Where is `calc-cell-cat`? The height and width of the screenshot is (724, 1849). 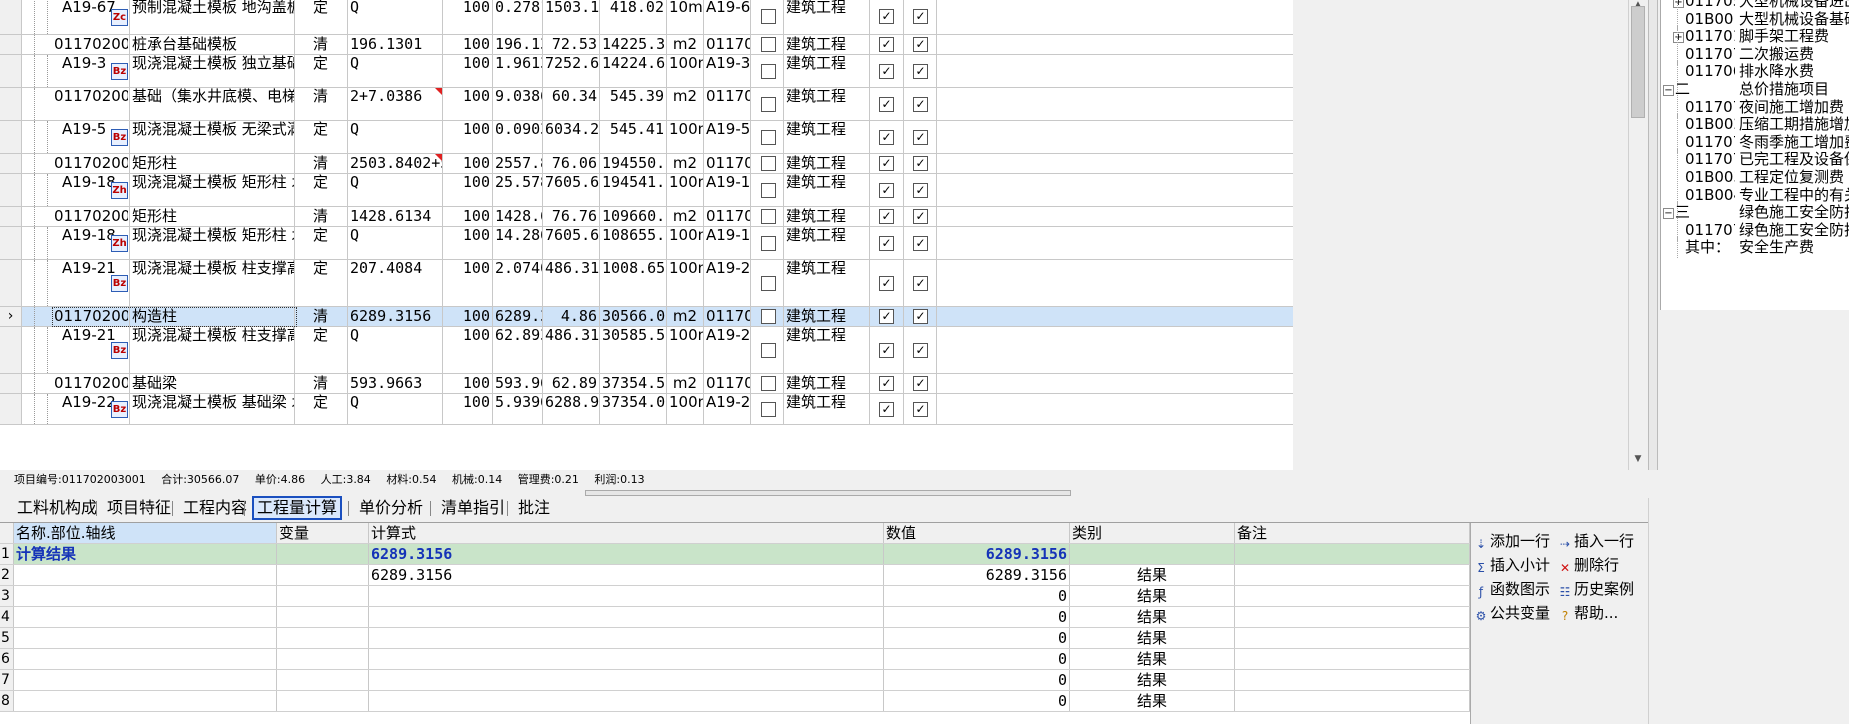
calc-cell-cat is located at coordinates (1152, 554).